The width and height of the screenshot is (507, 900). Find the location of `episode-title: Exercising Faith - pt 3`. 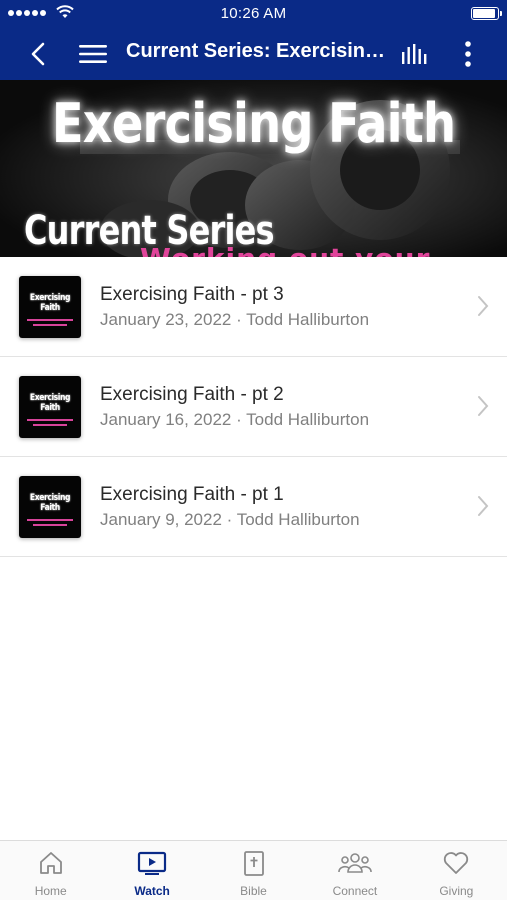

episode-title: Exercising Faith - pt 3 is located at coordinates (192, 294).